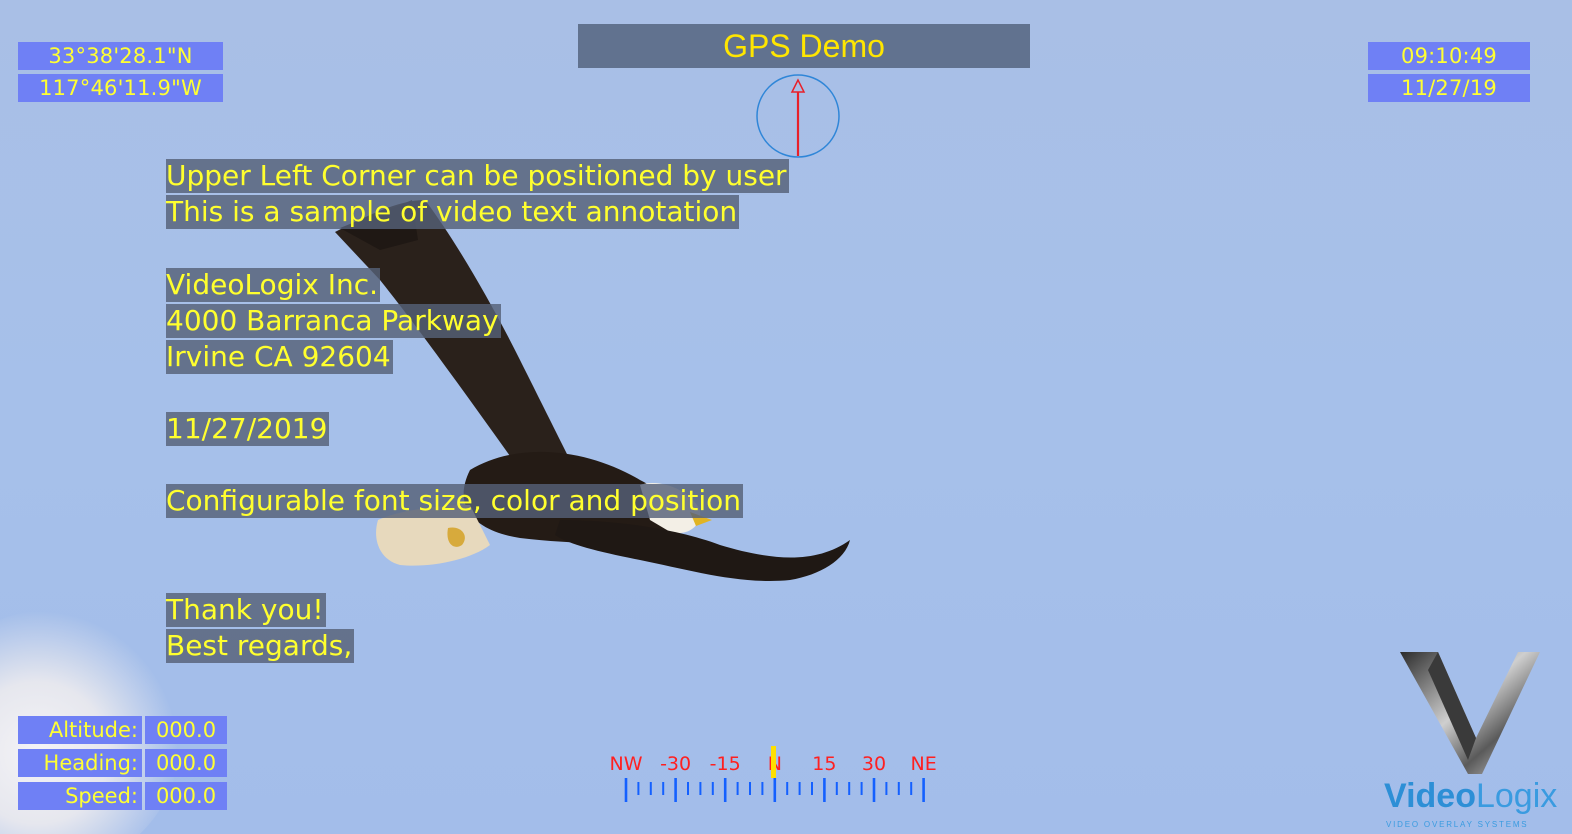 The height and width of the screenshot is (834, 1572). I want to click on annotation-line-9: Best regards,, so click(260, 646).